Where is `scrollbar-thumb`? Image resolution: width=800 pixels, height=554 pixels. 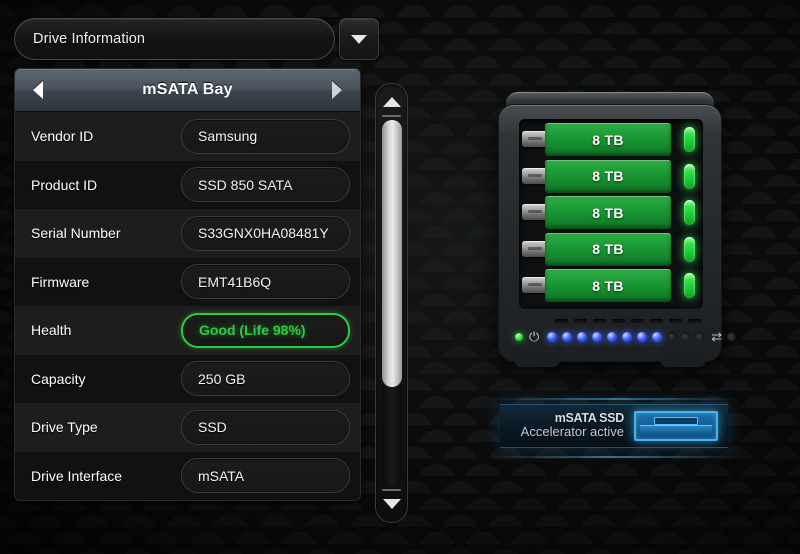 scrollbar-thumb is located at coordinates (391, 254).